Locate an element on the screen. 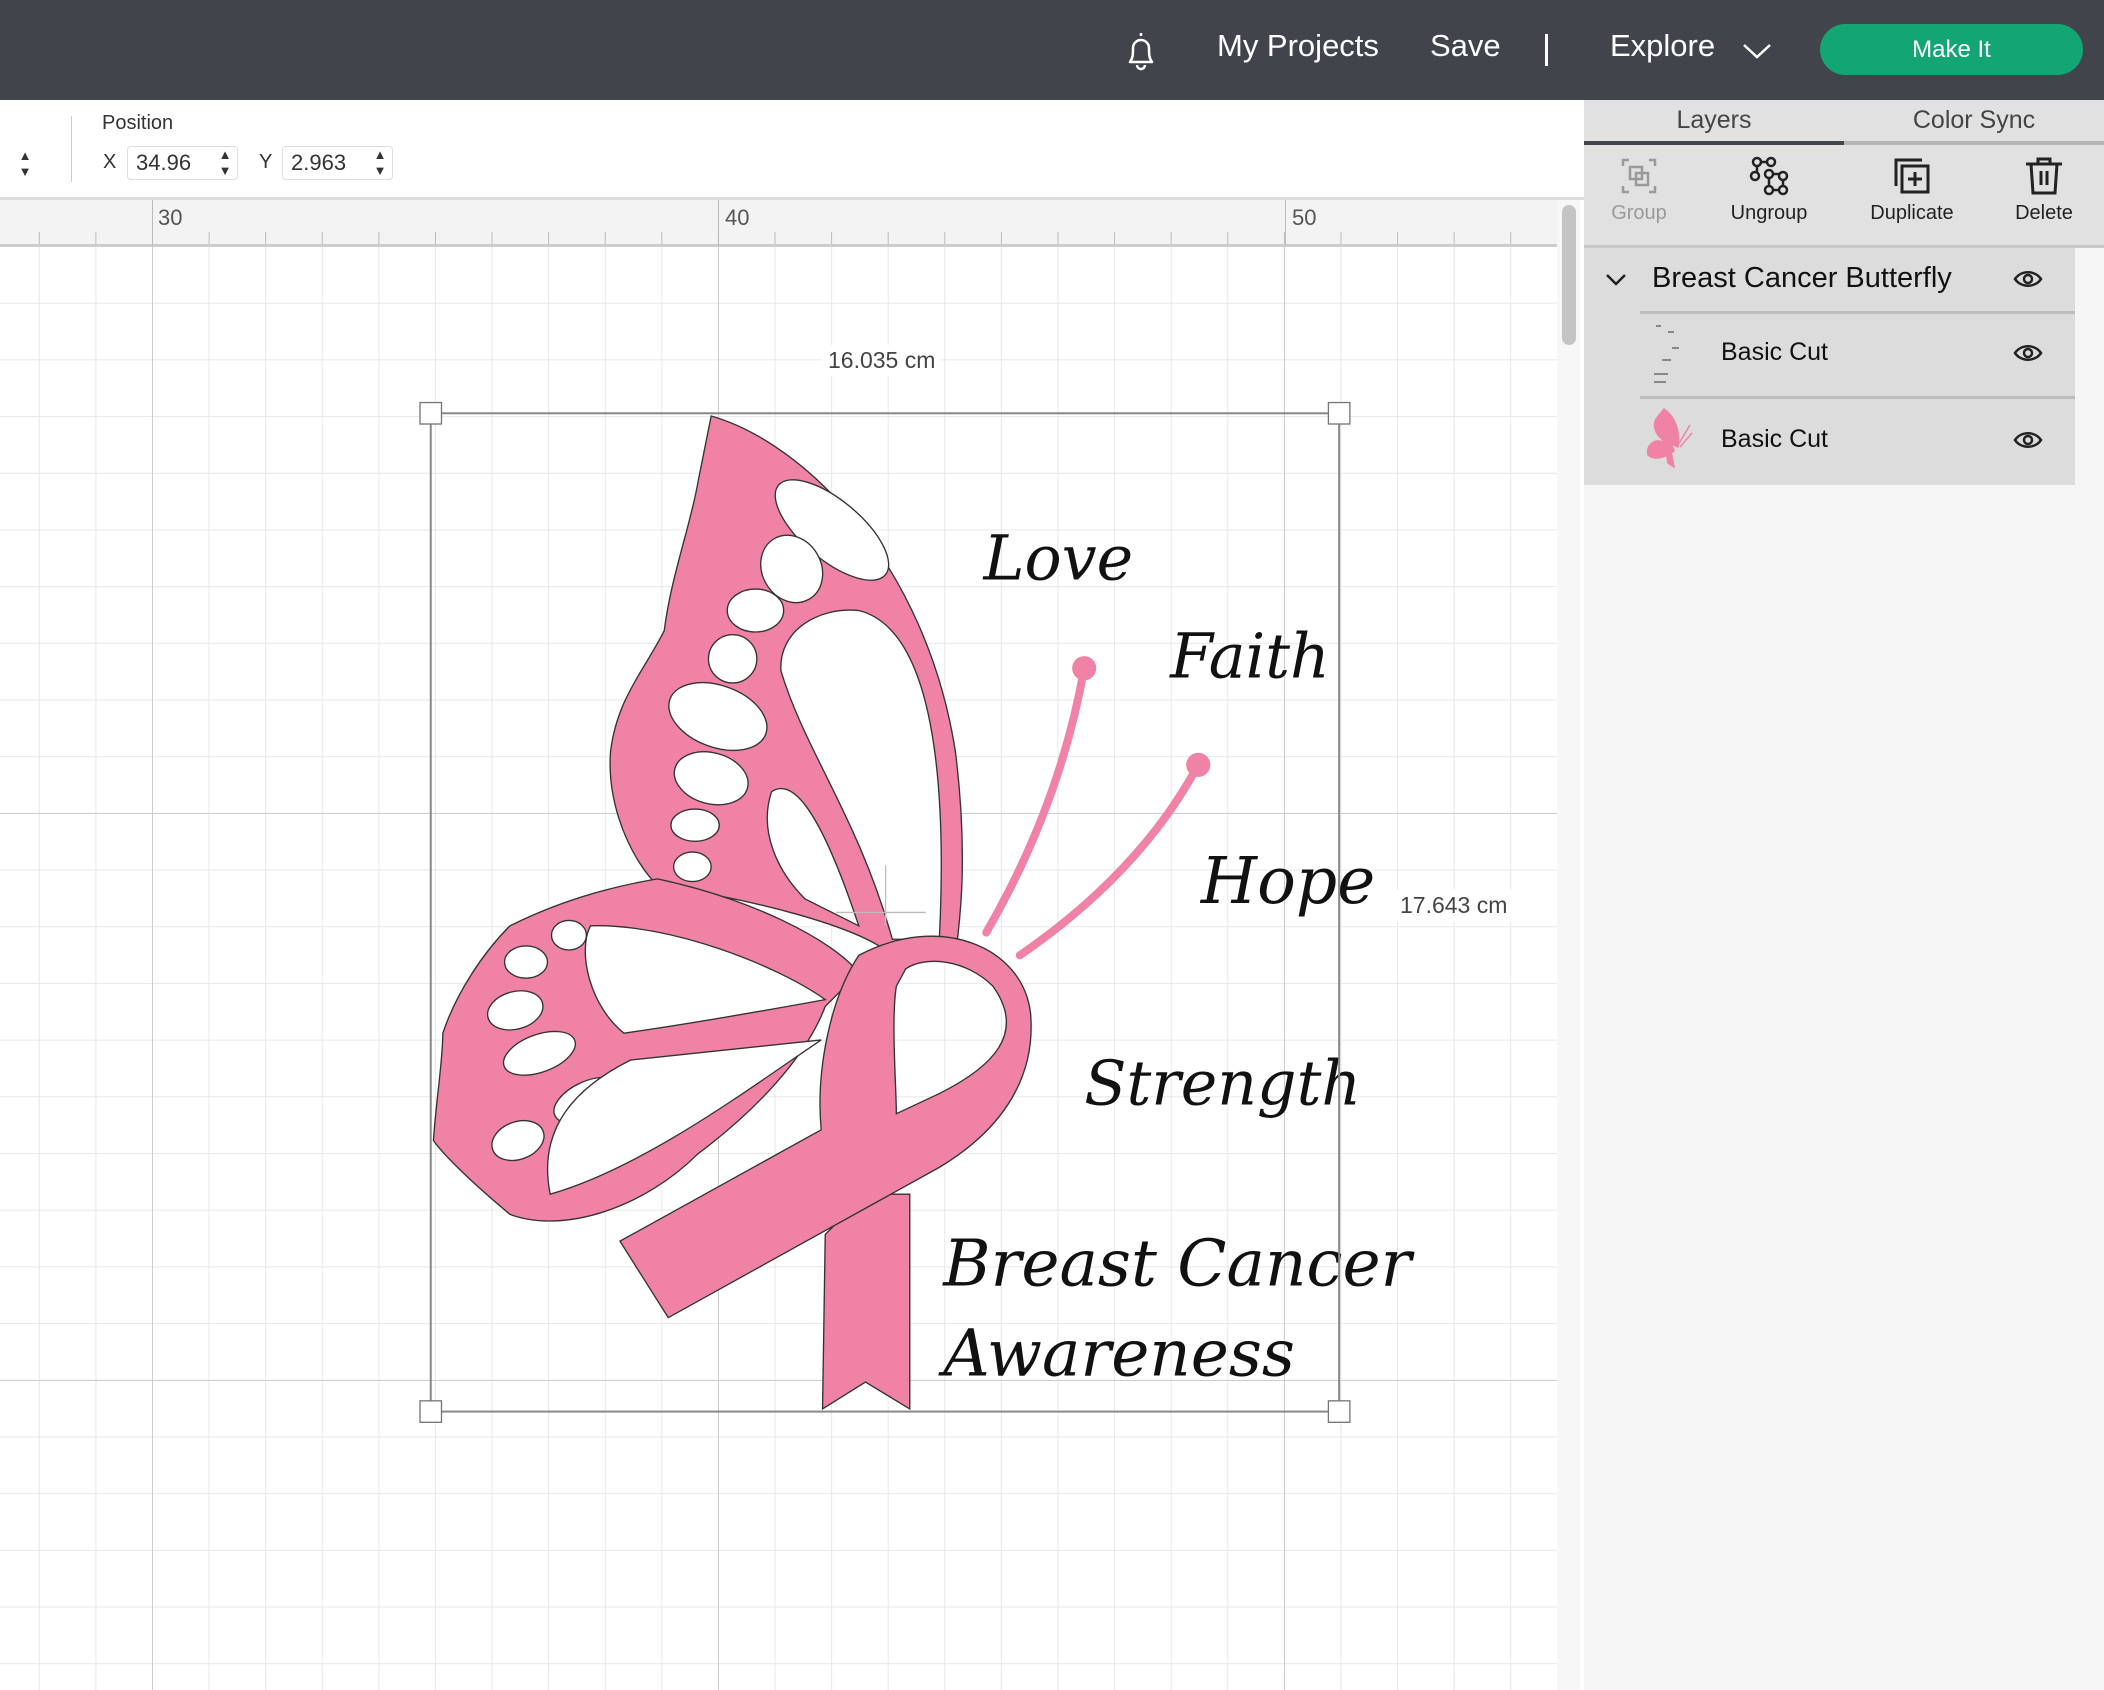 The image size is (2104, 1690). group-label: Group is located at coordinates (1639, 213).